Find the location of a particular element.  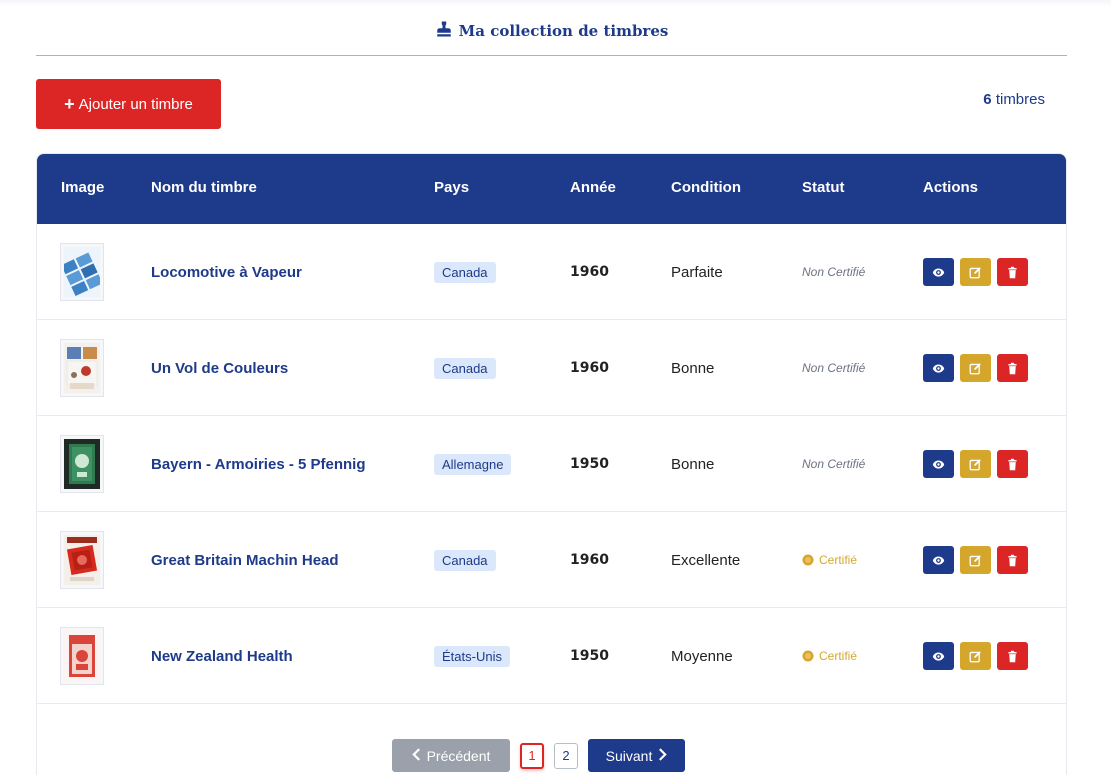

page-button-2: 2 is located at coordinates (566, 755).